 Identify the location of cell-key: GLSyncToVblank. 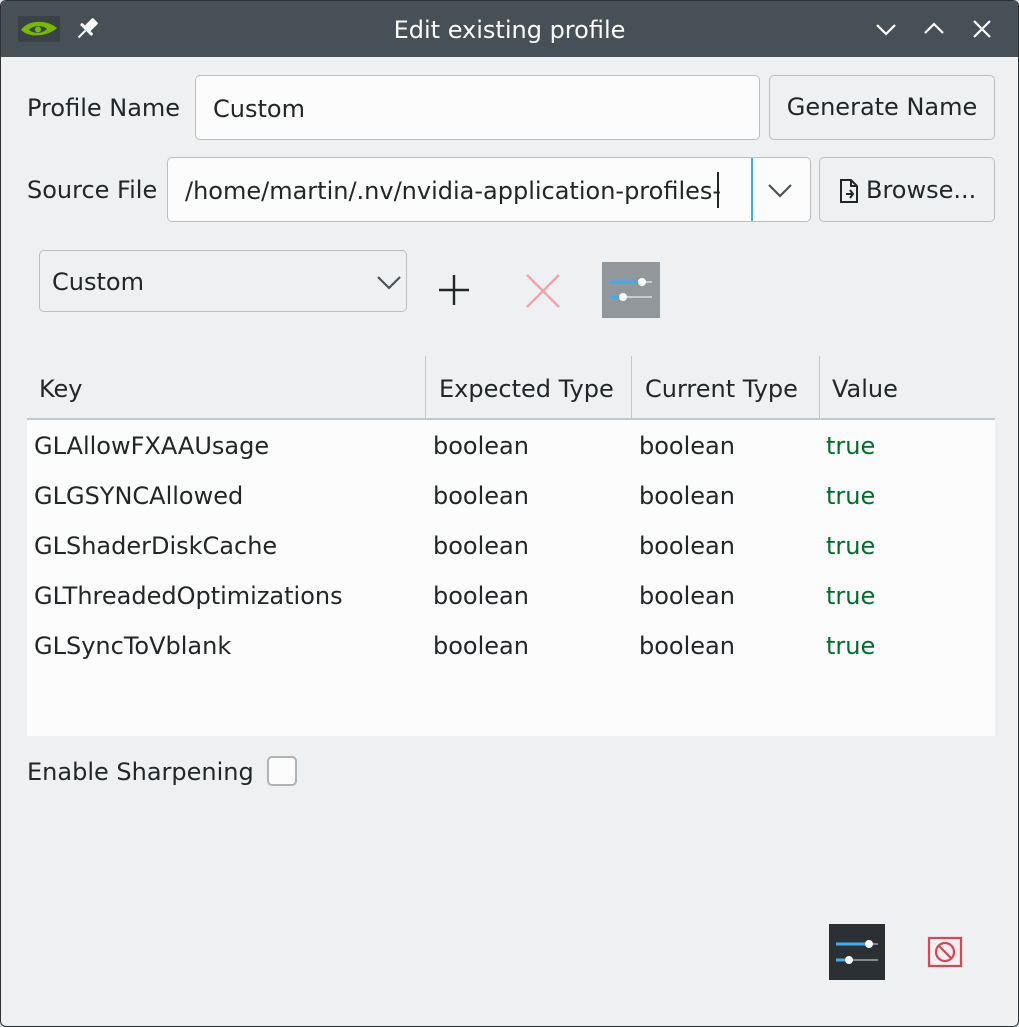
(133, 646).